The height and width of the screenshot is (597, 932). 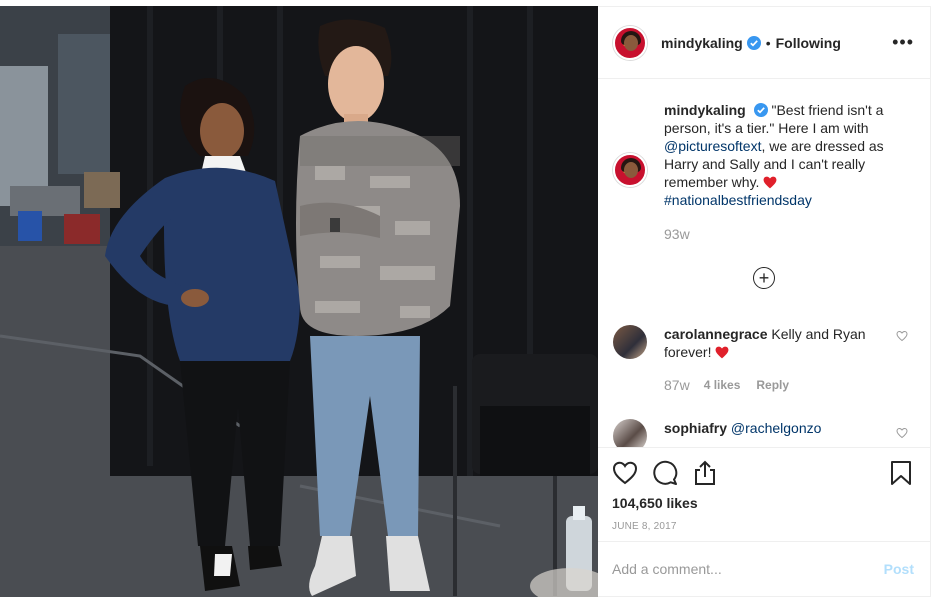 I want to click on heart-icon, so click(x=625, y=473).